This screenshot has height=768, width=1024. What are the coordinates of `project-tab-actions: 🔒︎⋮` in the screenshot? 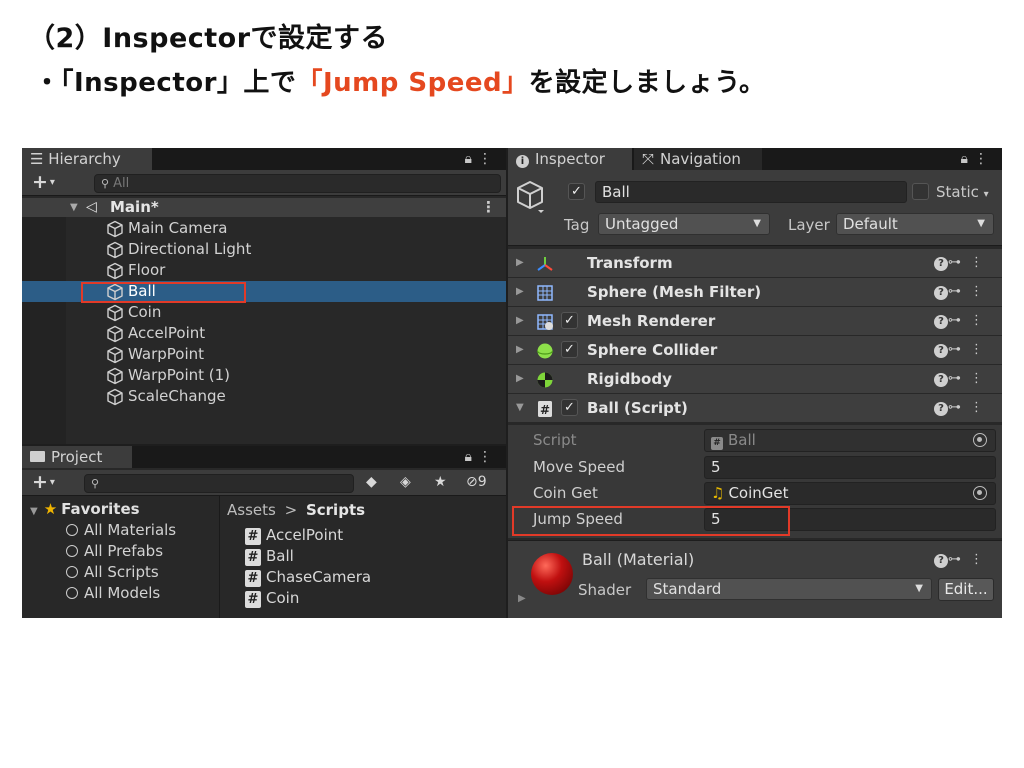 It's located at (481, 457).